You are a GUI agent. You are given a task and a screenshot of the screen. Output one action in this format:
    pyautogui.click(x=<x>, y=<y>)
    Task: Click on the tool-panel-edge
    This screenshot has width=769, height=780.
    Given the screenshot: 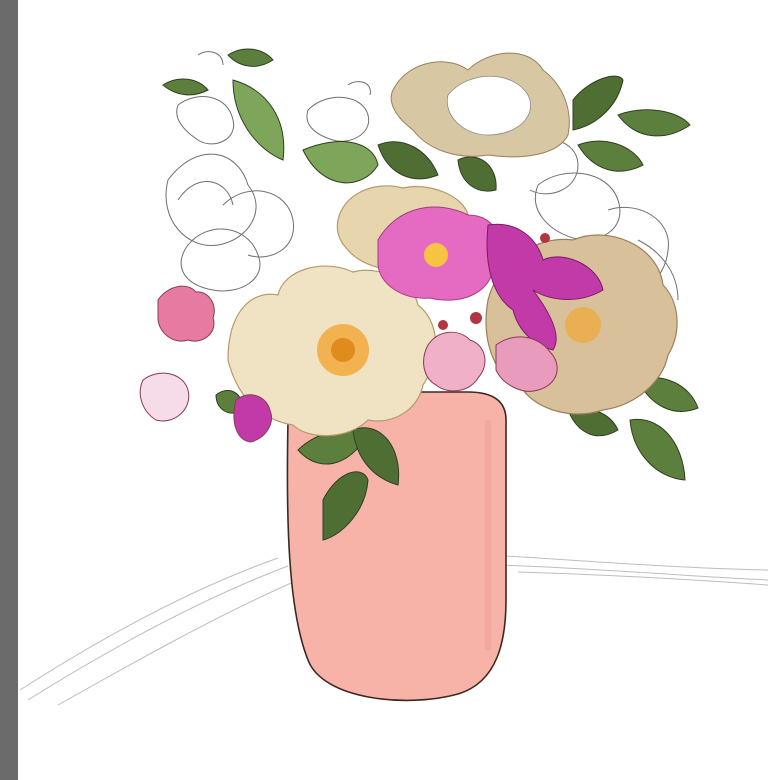 What is the action you would take?
    pyautogui.click(x=9, y=390)
    